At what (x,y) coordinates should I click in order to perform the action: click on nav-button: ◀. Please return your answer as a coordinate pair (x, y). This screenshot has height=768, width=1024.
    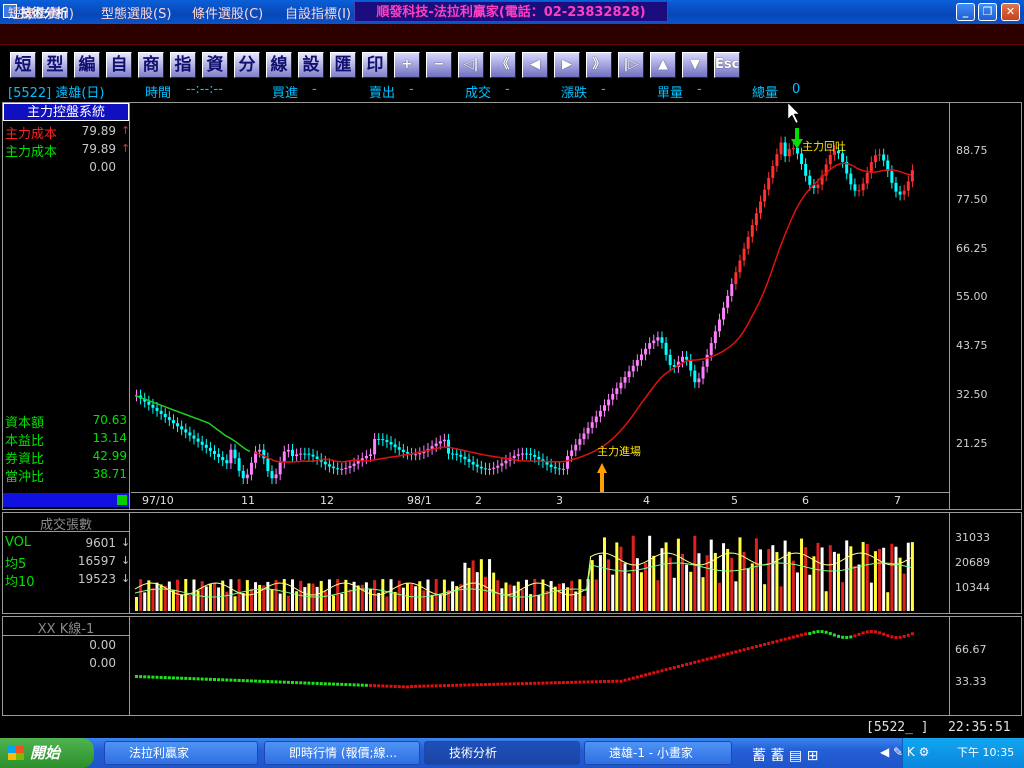
    Looking at the image, I should click on (535, 65).